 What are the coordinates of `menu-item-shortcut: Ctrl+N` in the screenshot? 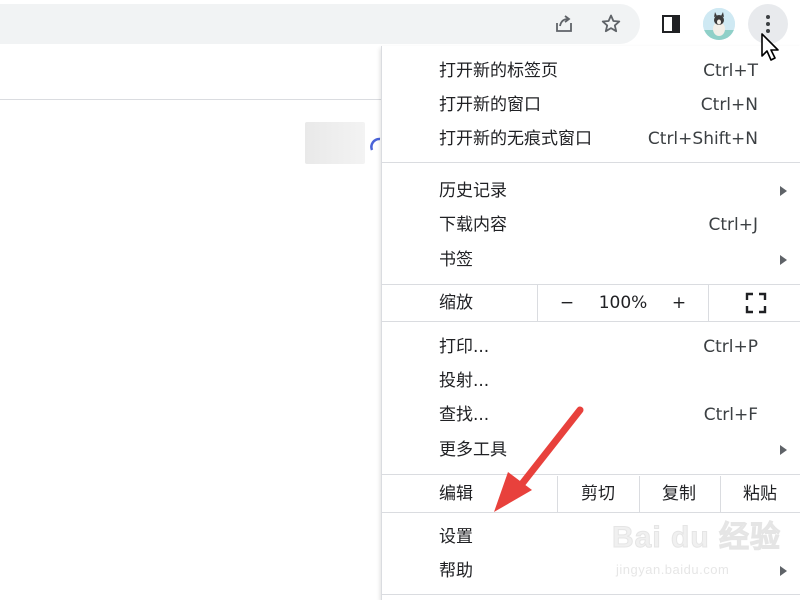 It's located at (729, 105).